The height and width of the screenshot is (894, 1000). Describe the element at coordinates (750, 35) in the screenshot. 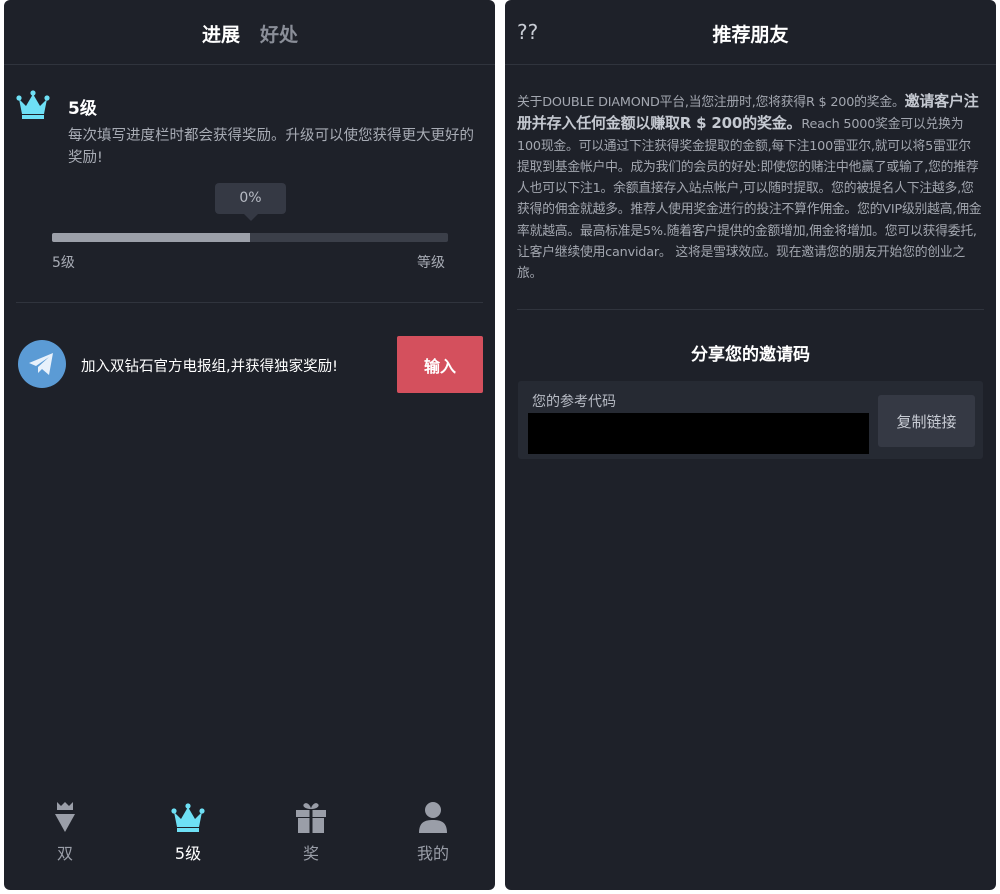

I see `page-title: 推荐朋友` at that location.